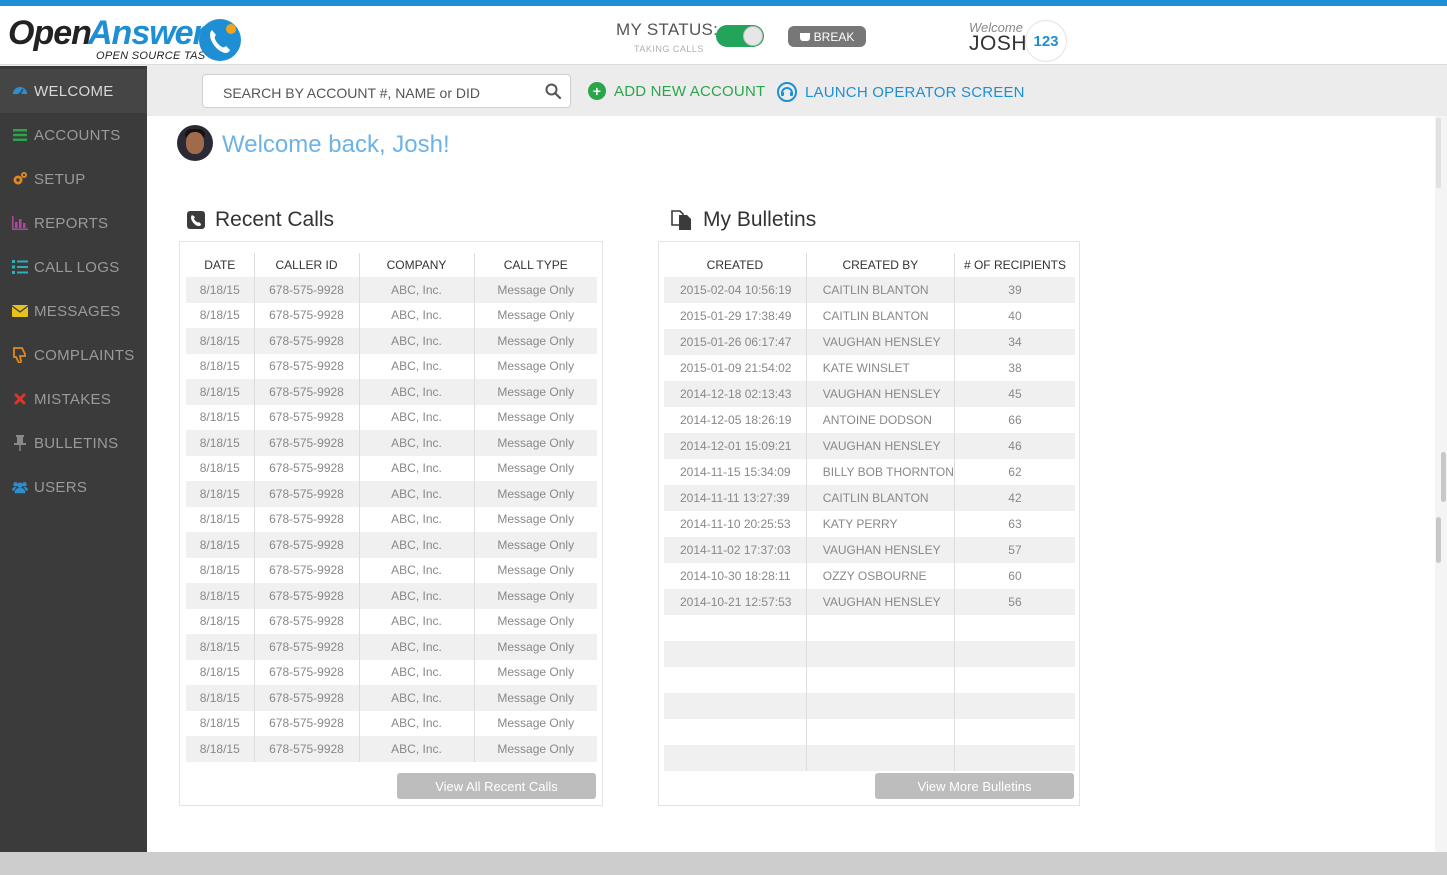  Describe the element at coordinates (307, 265) in the screenshot. I see `column-header: CALLER ID` at that location.